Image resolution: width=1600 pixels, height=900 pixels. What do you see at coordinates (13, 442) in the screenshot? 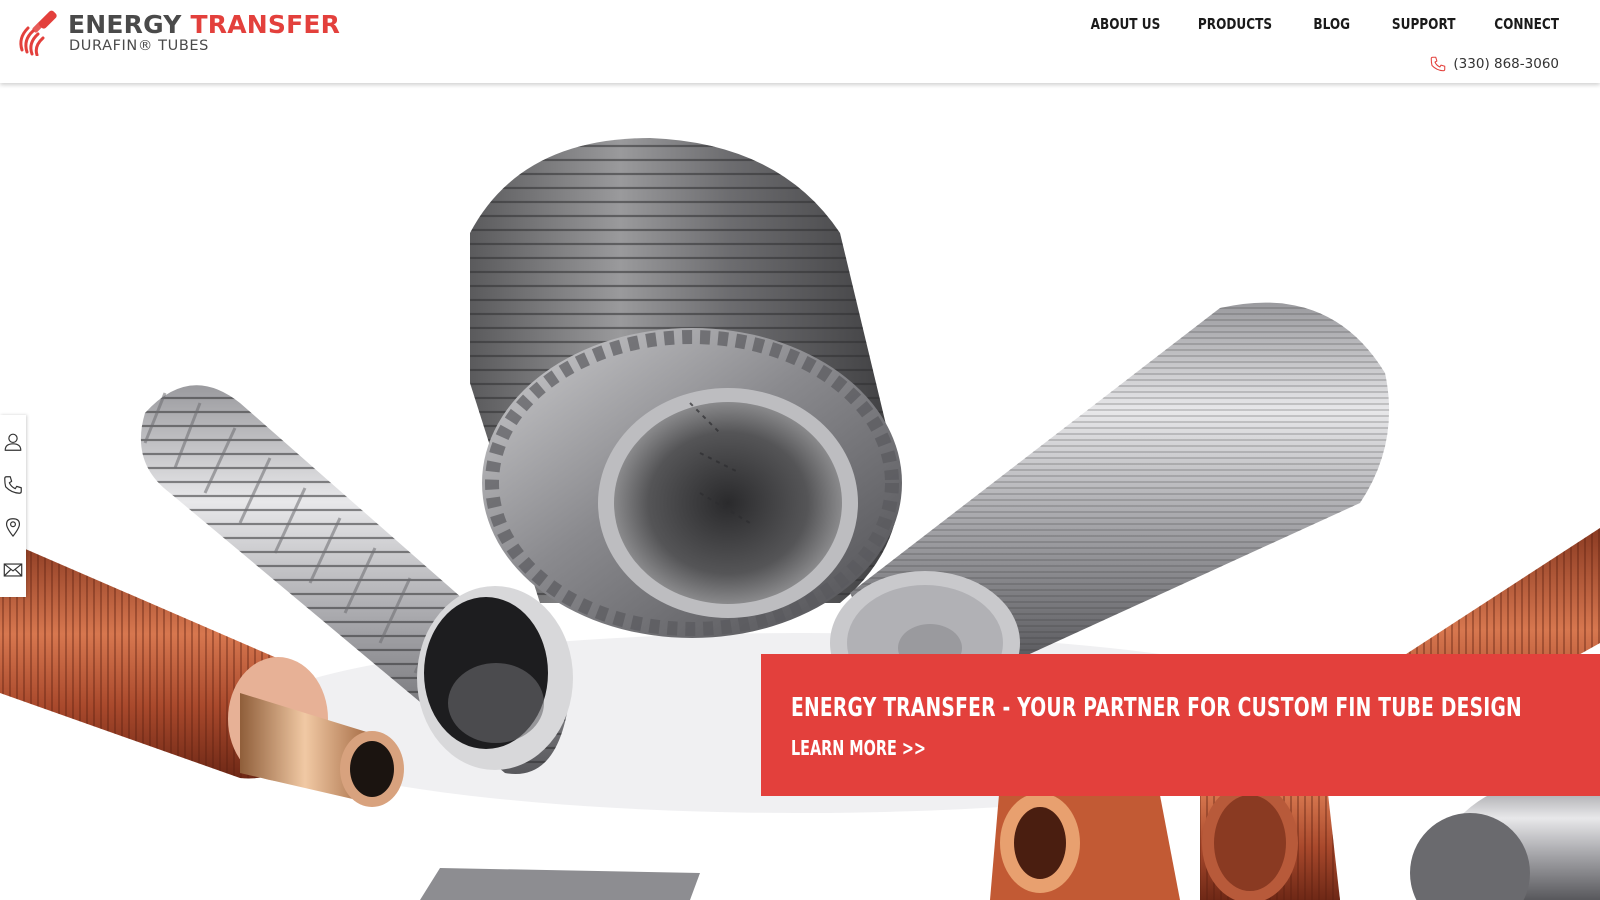
I see `user-icon` at bounding box center [13, 442].